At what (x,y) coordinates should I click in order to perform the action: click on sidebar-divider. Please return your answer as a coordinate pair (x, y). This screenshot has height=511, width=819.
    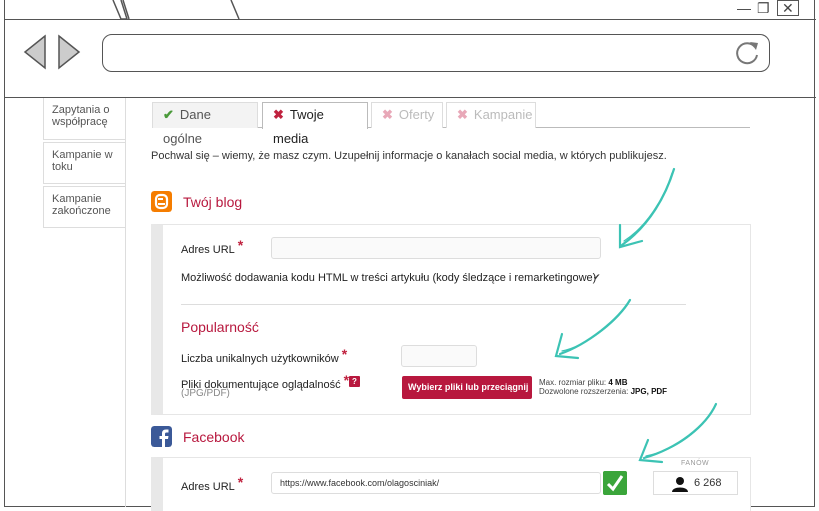
    Looking at the image, I should click on (125, 302).